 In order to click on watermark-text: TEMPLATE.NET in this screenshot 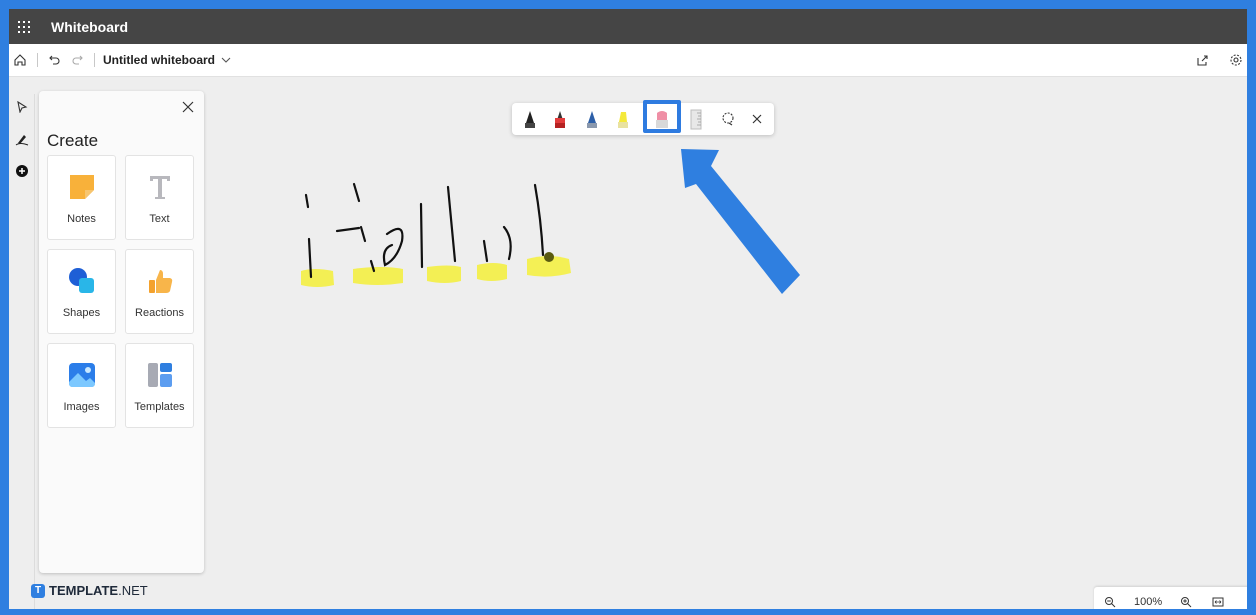, I will do `click(98, 590)`.